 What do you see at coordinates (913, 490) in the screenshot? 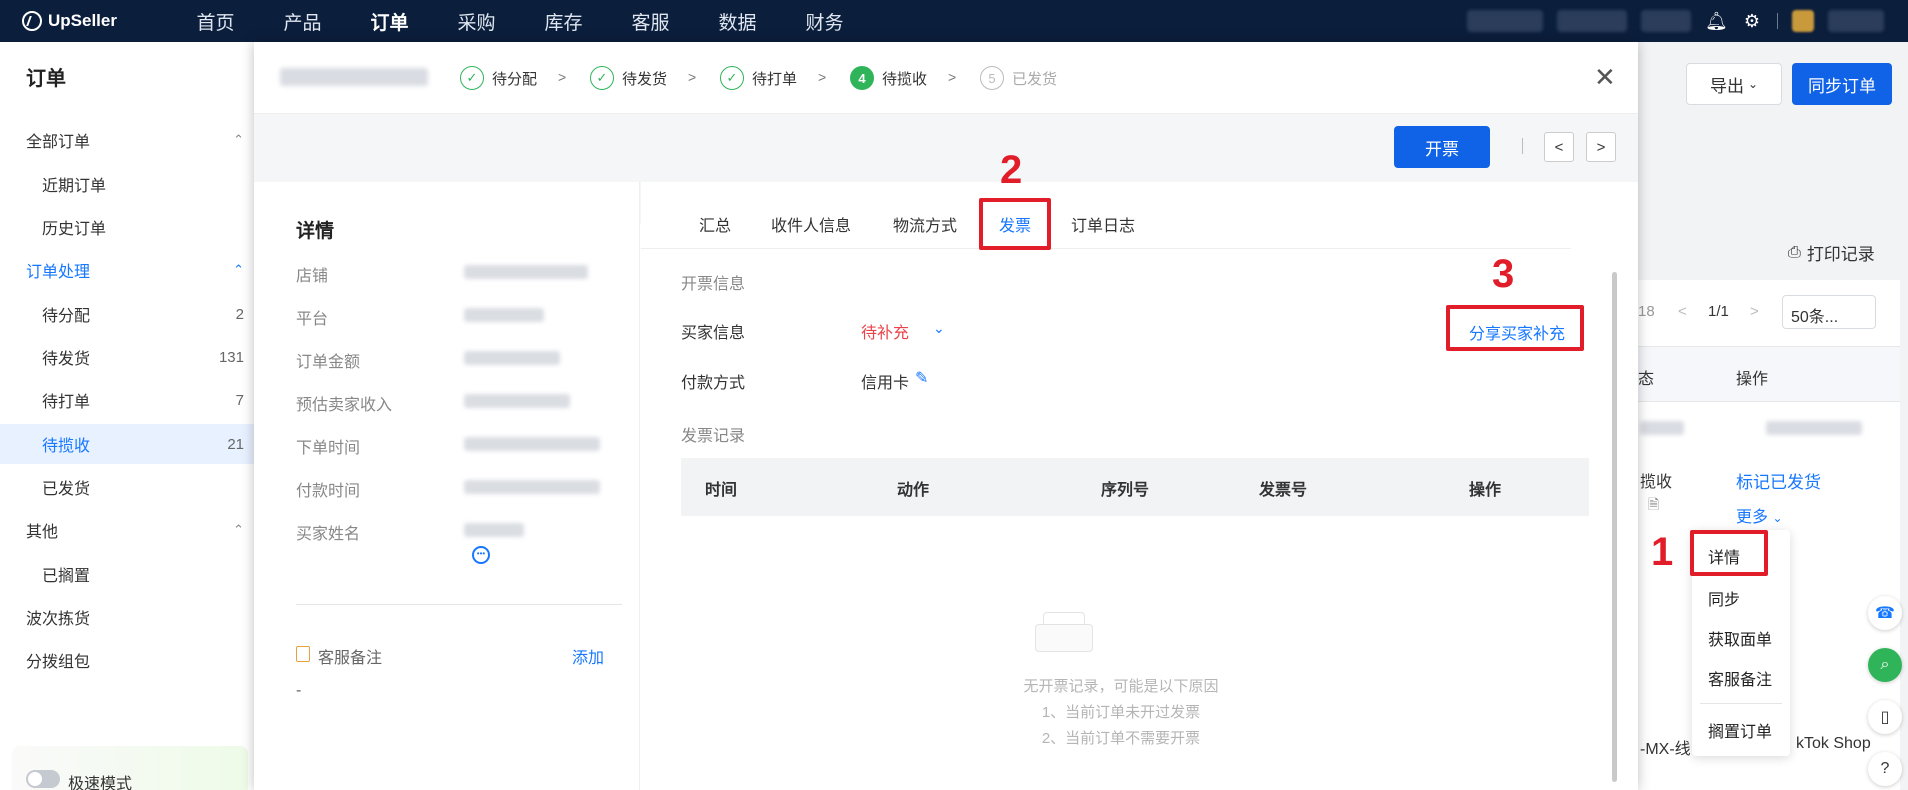
I see `col-action: 动作` at bounding box center [913, 490].